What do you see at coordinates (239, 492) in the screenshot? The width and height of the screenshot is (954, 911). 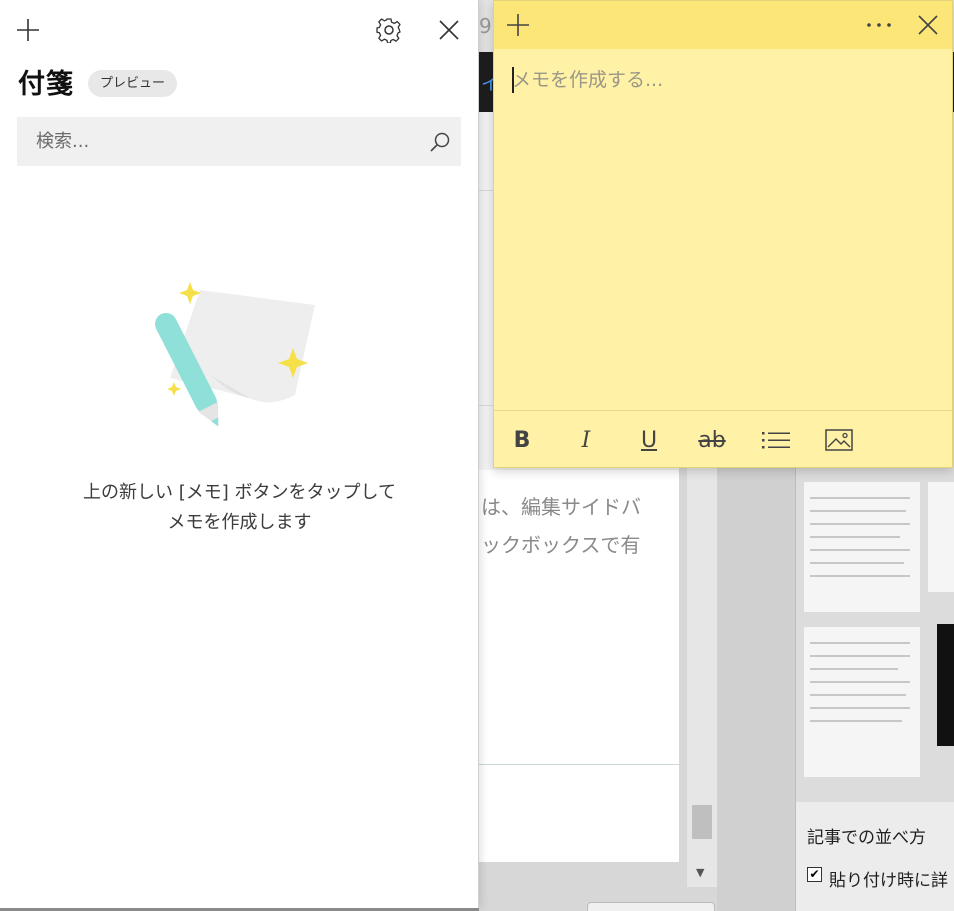 I see `empty-state-line: 上の新しい [メモ] ボタンをタップして` at bounding box center [239, 492].